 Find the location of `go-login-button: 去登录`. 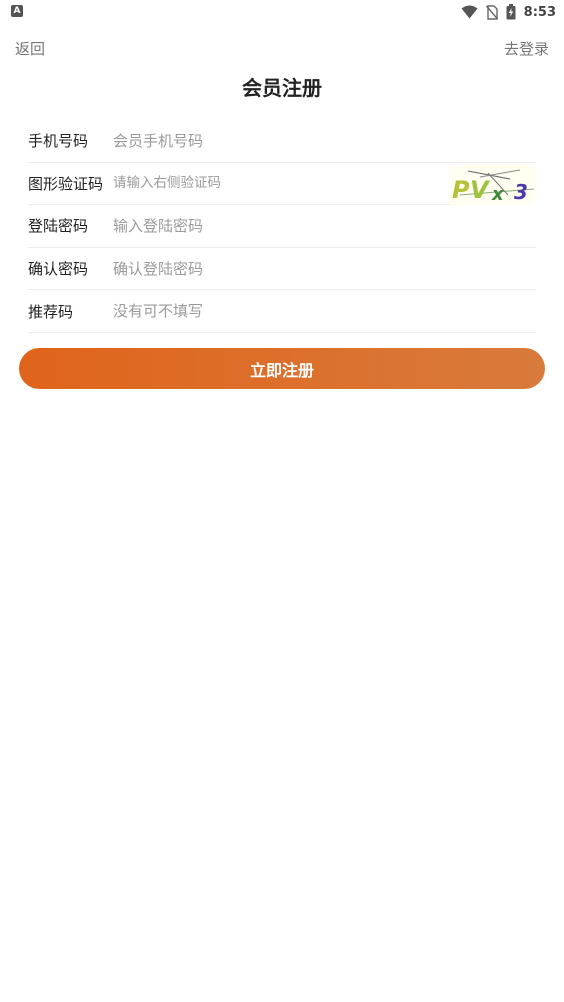

go-login-button: 去登录 is located at coordinates (526, 48).